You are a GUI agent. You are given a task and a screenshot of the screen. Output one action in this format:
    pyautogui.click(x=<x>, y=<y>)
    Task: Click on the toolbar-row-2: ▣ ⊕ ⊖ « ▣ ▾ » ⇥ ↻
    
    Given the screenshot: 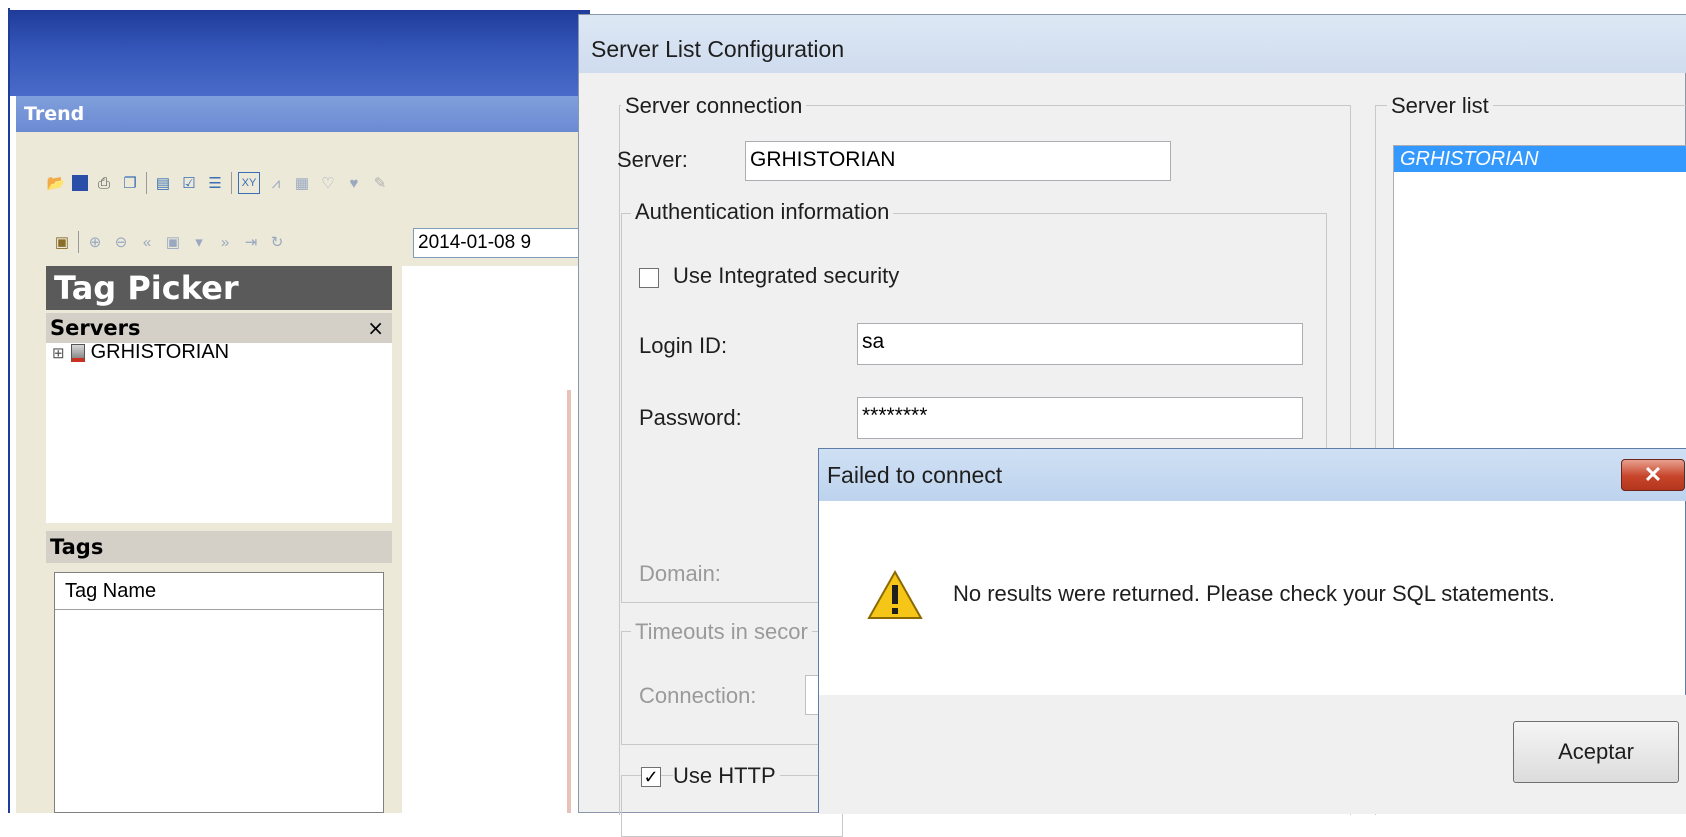 What is the action you would take?
    pyautogui.click(x=169, y=242)
    